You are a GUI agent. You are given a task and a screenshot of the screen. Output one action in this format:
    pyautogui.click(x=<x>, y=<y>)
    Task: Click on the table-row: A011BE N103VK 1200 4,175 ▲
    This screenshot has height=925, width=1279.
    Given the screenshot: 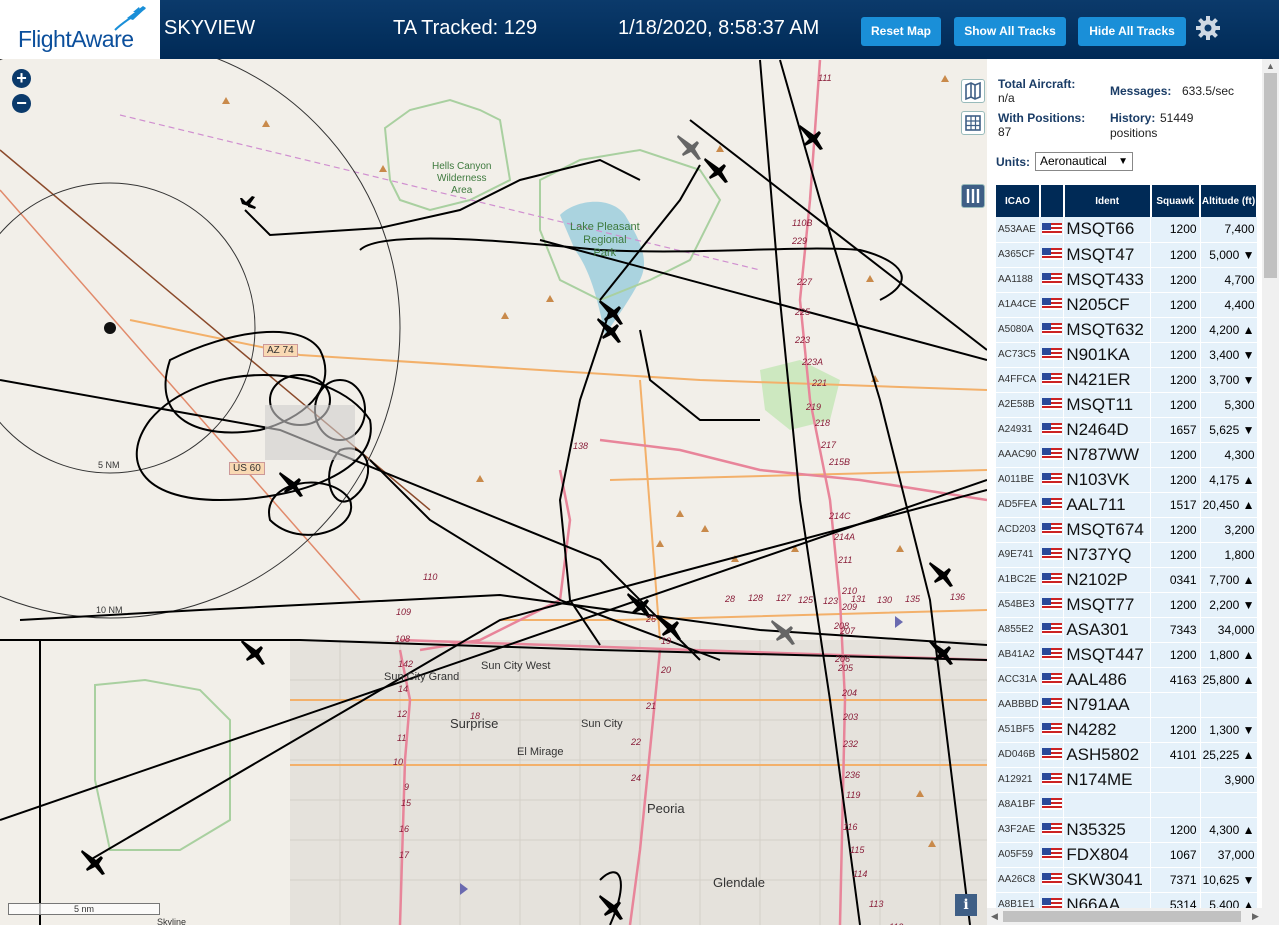 What is the action you would take?
    pyautogui.click(x=1127, y=480)
    